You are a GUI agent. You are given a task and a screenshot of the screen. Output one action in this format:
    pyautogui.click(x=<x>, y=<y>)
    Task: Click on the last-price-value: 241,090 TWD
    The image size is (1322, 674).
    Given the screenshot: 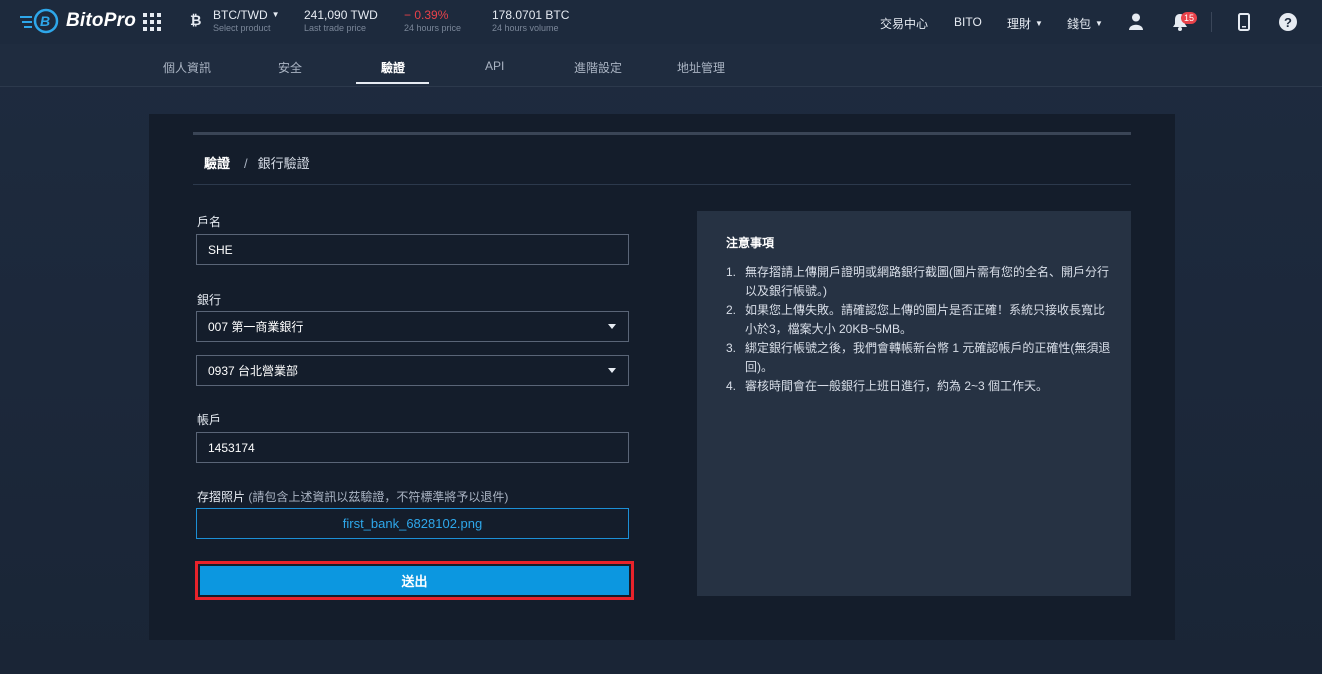 What is the action you would take?
    pyautogui.click(x=341, y=15)
    